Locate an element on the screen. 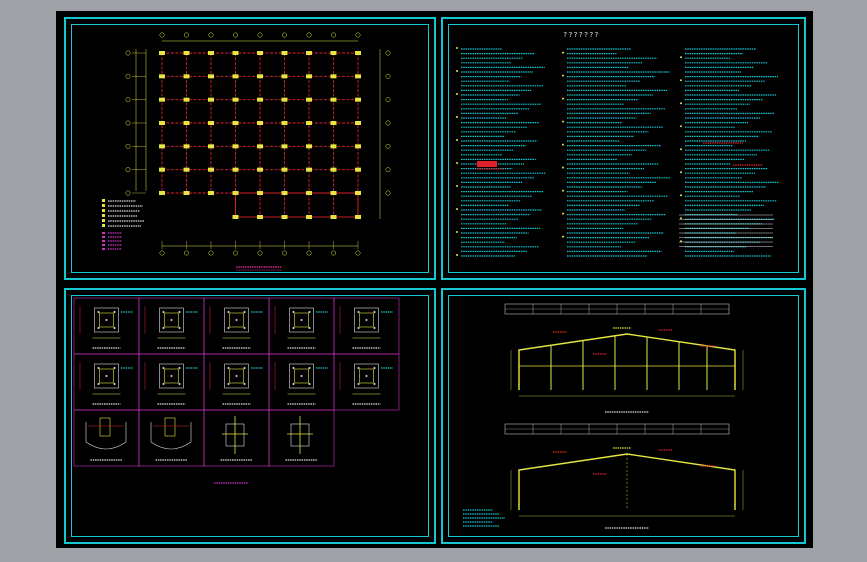  foundation-plan-drawing is located at coordinates (246, 151).